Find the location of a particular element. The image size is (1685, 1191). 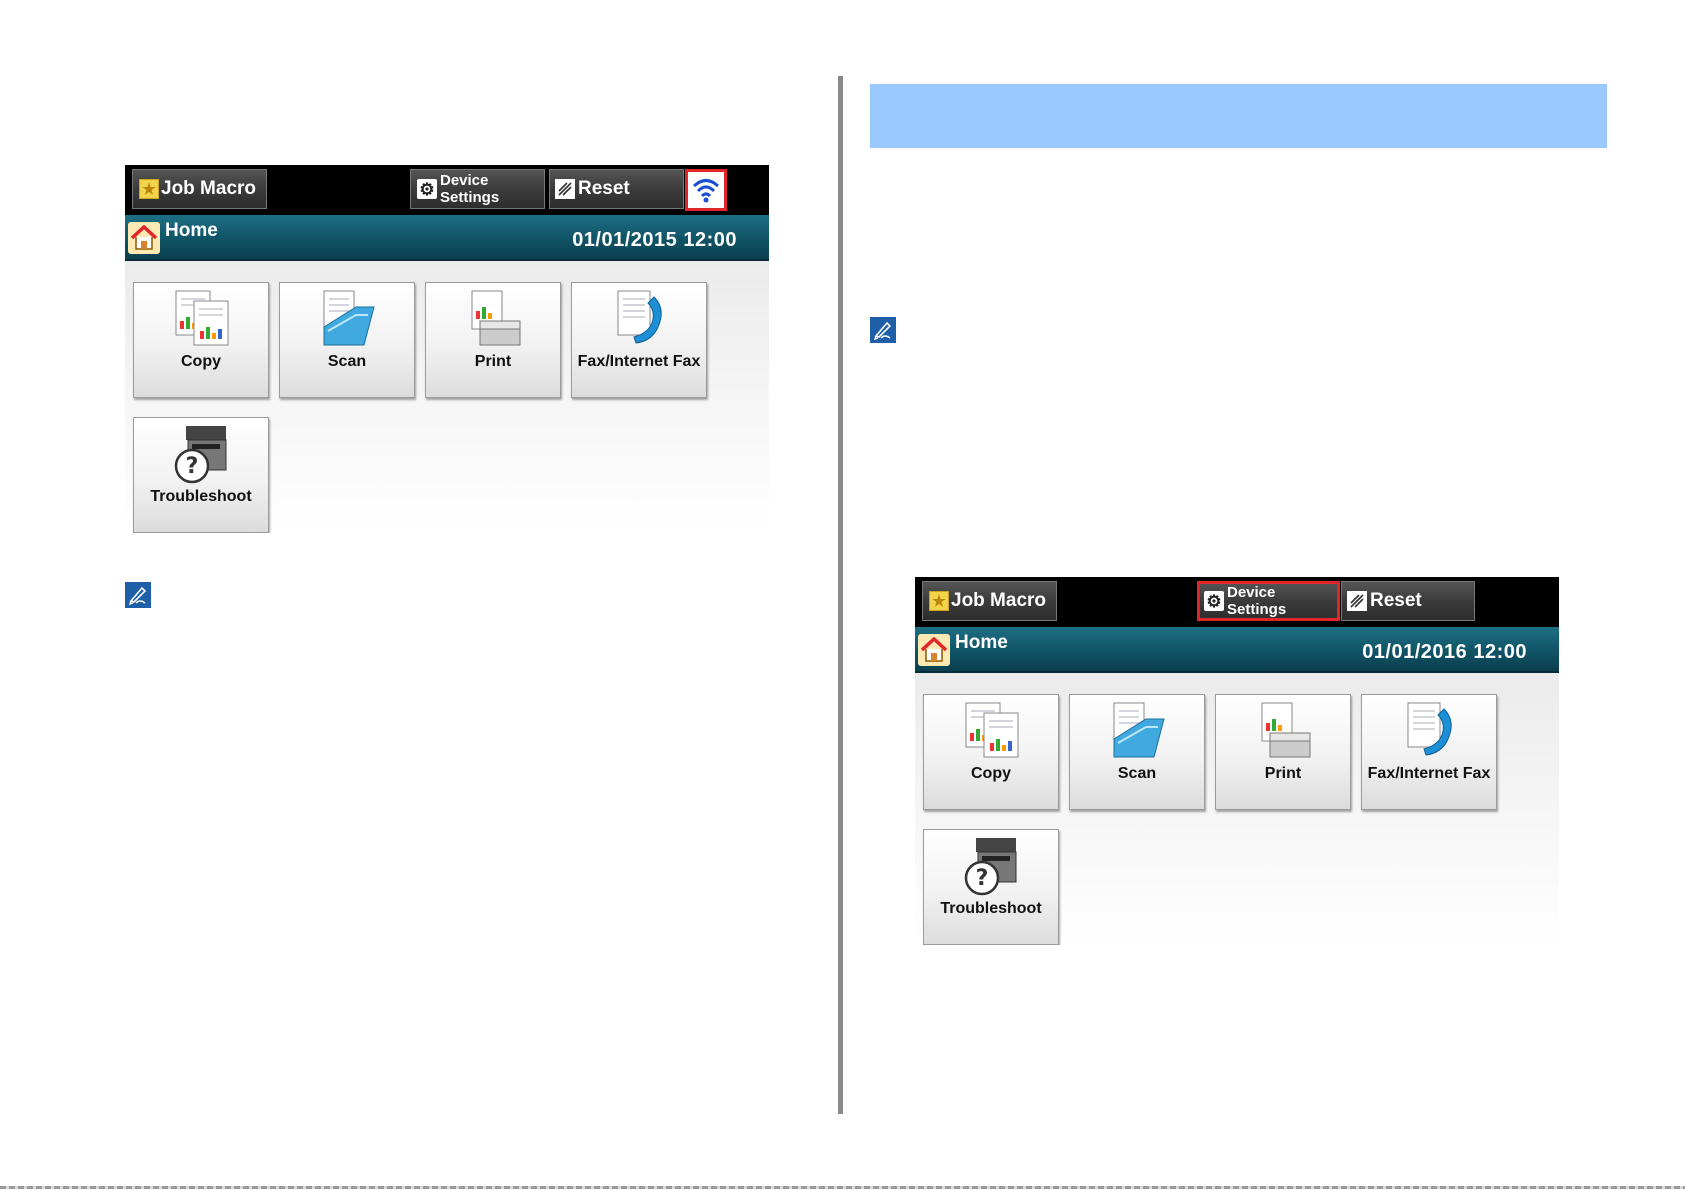

datetime: 01/01/2016 12:00 is located at coordinates (1444, 652).